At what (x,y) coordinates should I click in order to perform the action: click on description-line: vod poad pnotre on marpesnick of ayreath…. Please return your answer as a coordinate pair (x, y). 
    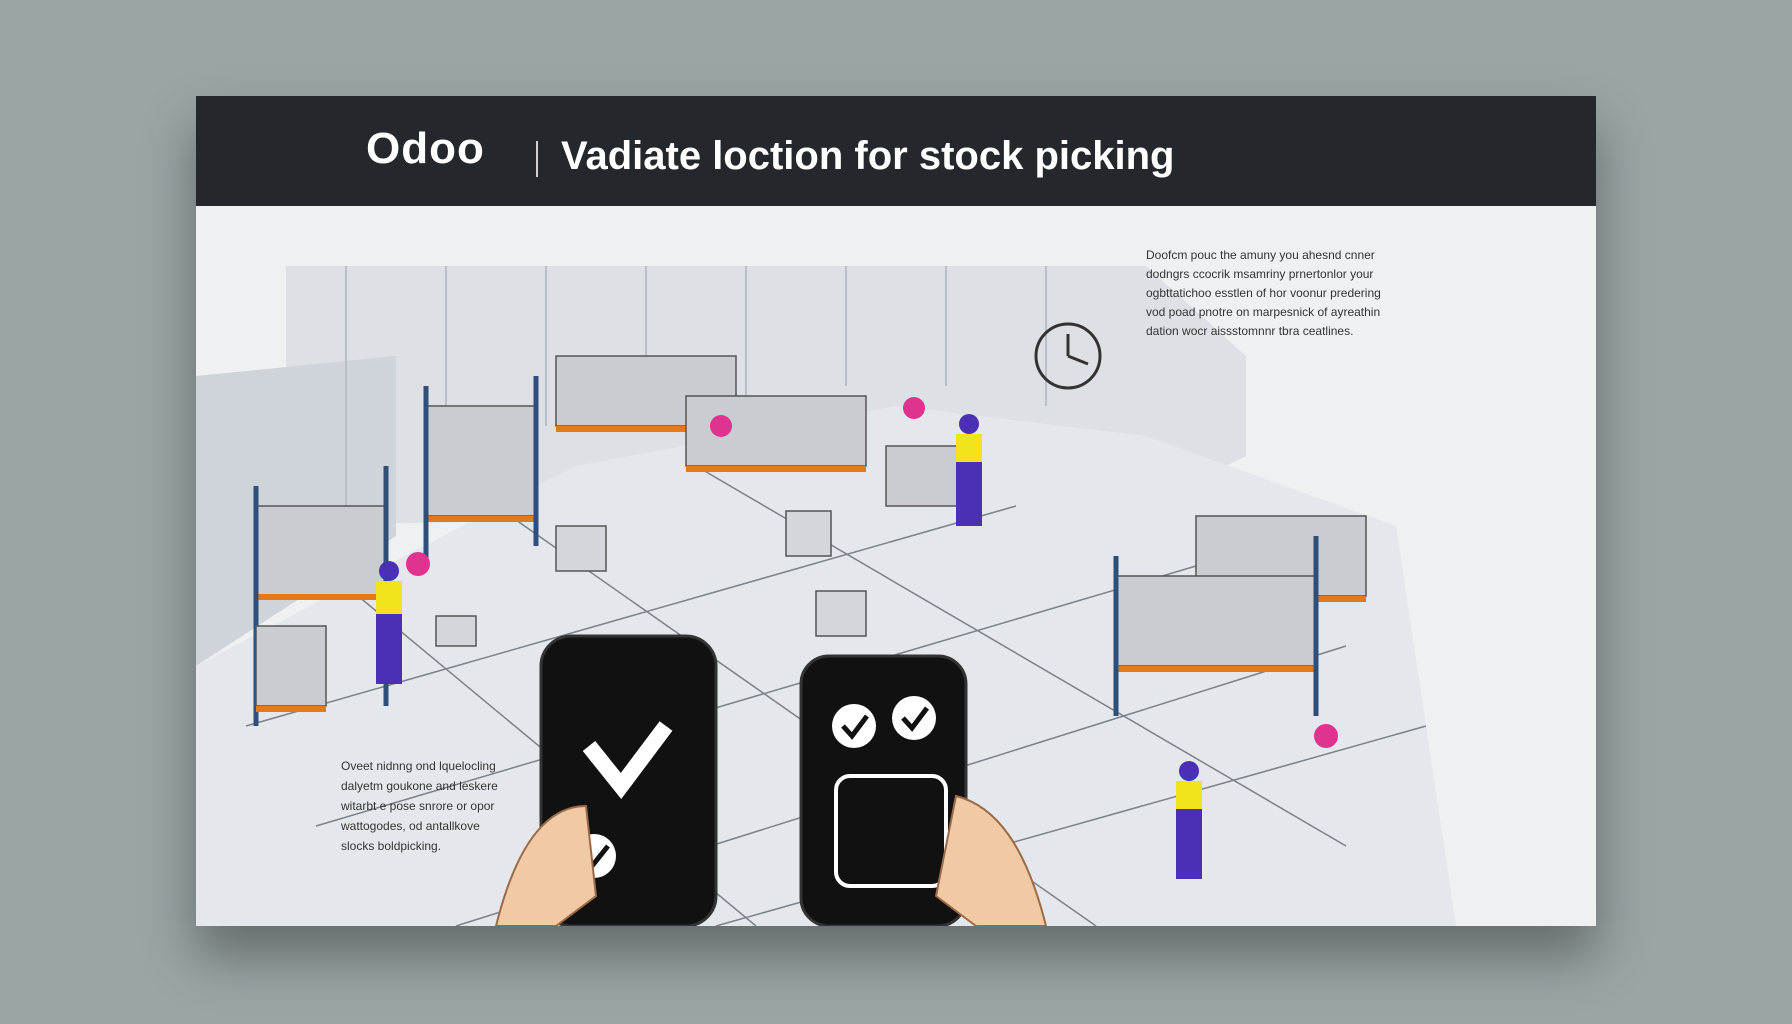
    Looking at the image, I should click on (1263, 312).